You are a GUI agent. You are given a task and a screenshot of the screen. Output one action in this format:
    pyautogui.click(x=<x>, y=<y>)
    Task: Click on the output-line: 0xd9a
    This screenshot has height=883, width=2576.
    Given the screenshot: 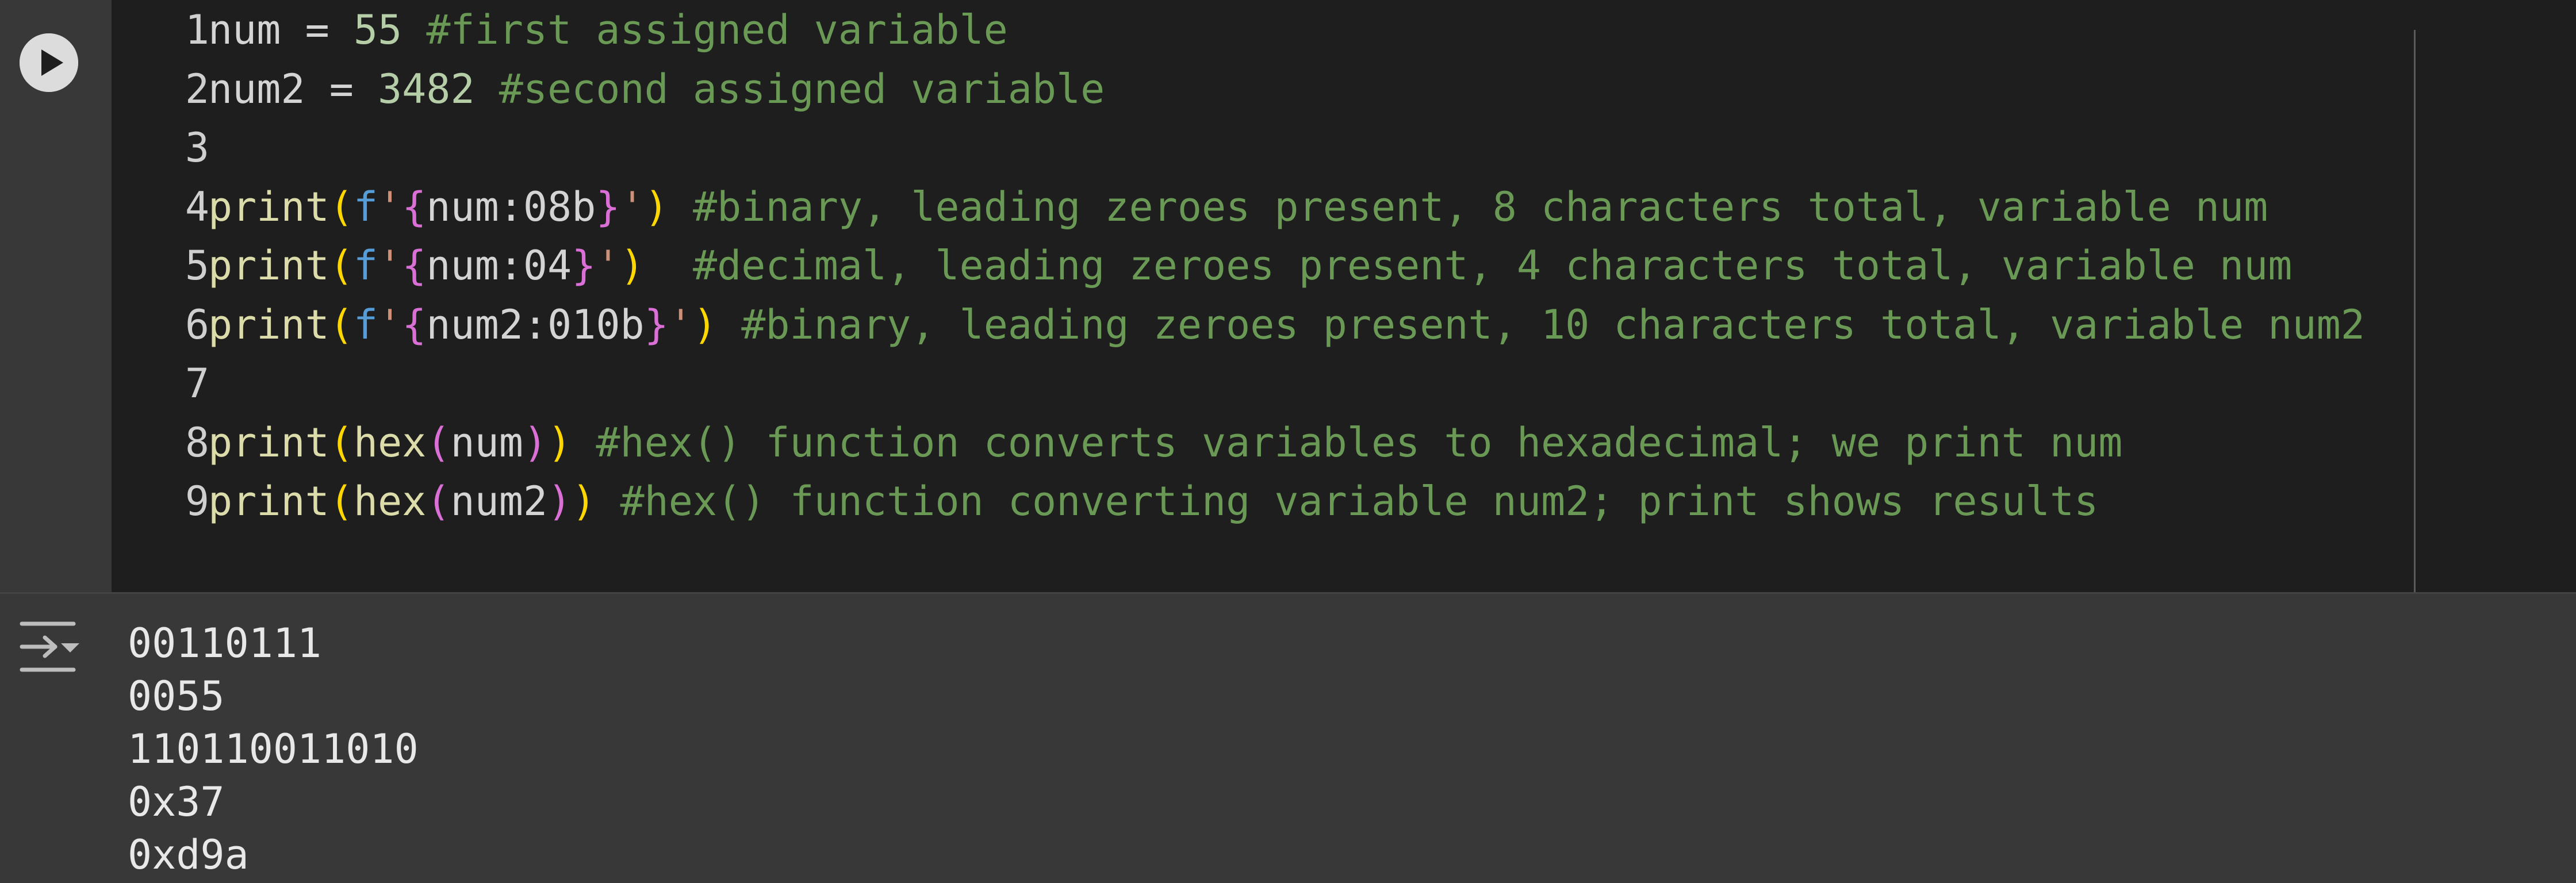 What is the action you would take?
    pyautogui.click(x=188, y=854)
    